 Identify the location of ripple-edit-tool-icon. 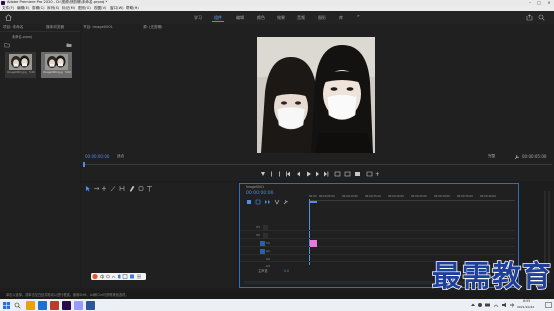
(104, 188).